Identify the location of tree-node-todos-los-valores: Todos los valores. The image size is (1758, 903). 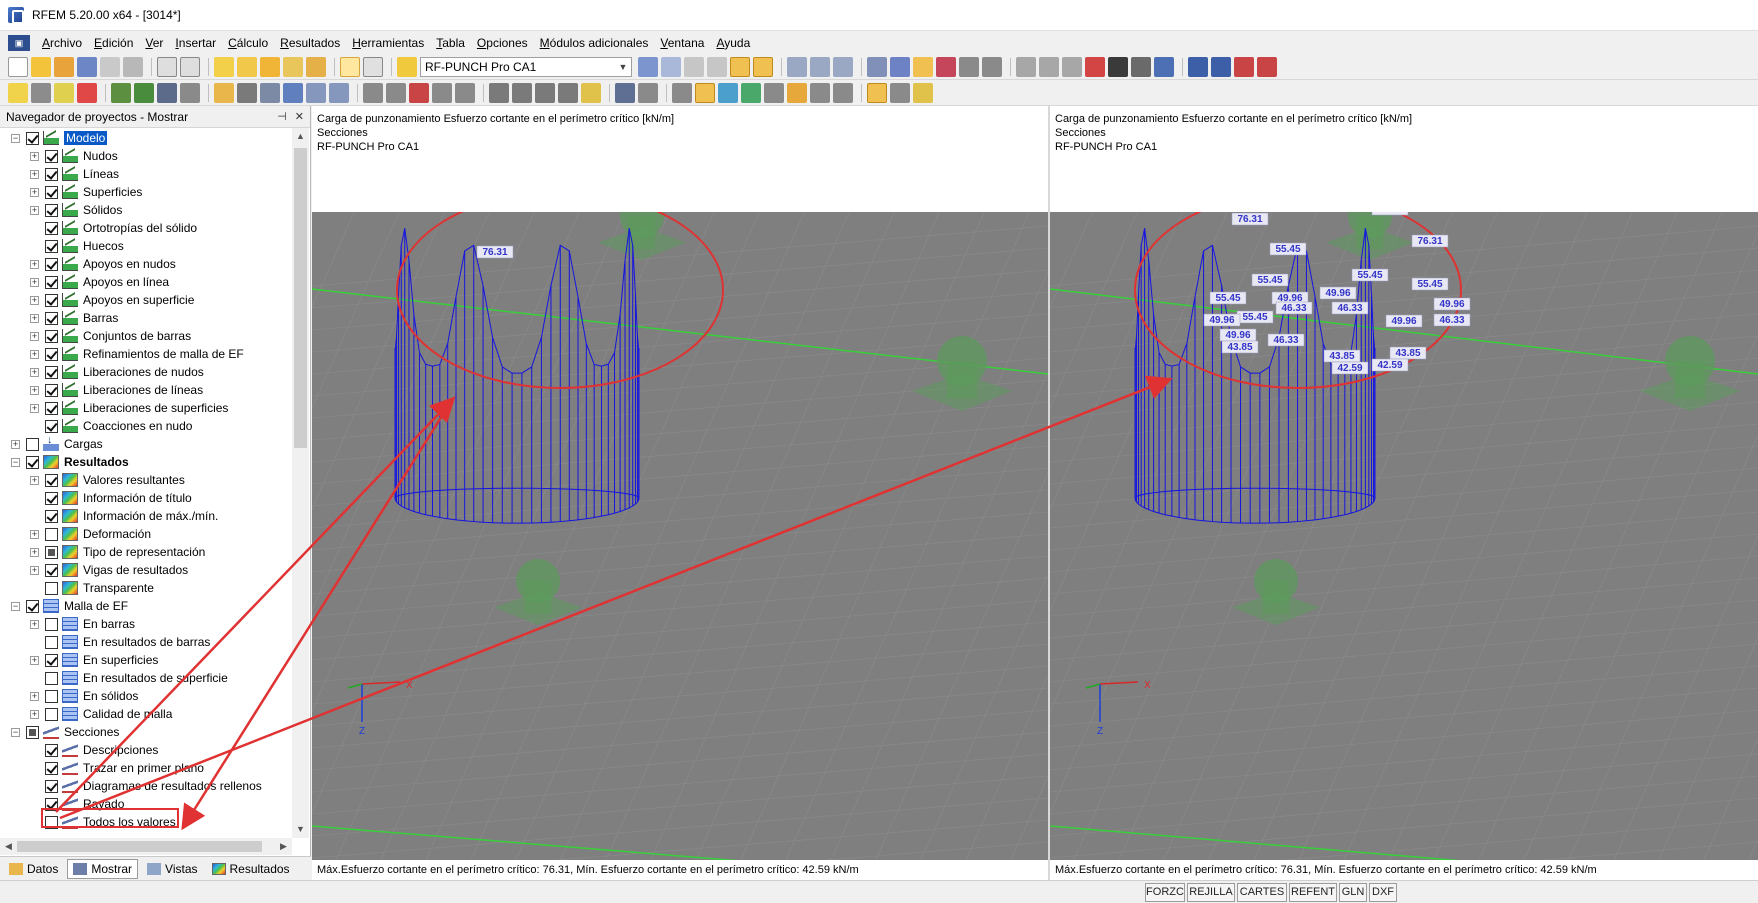
(103, 822).